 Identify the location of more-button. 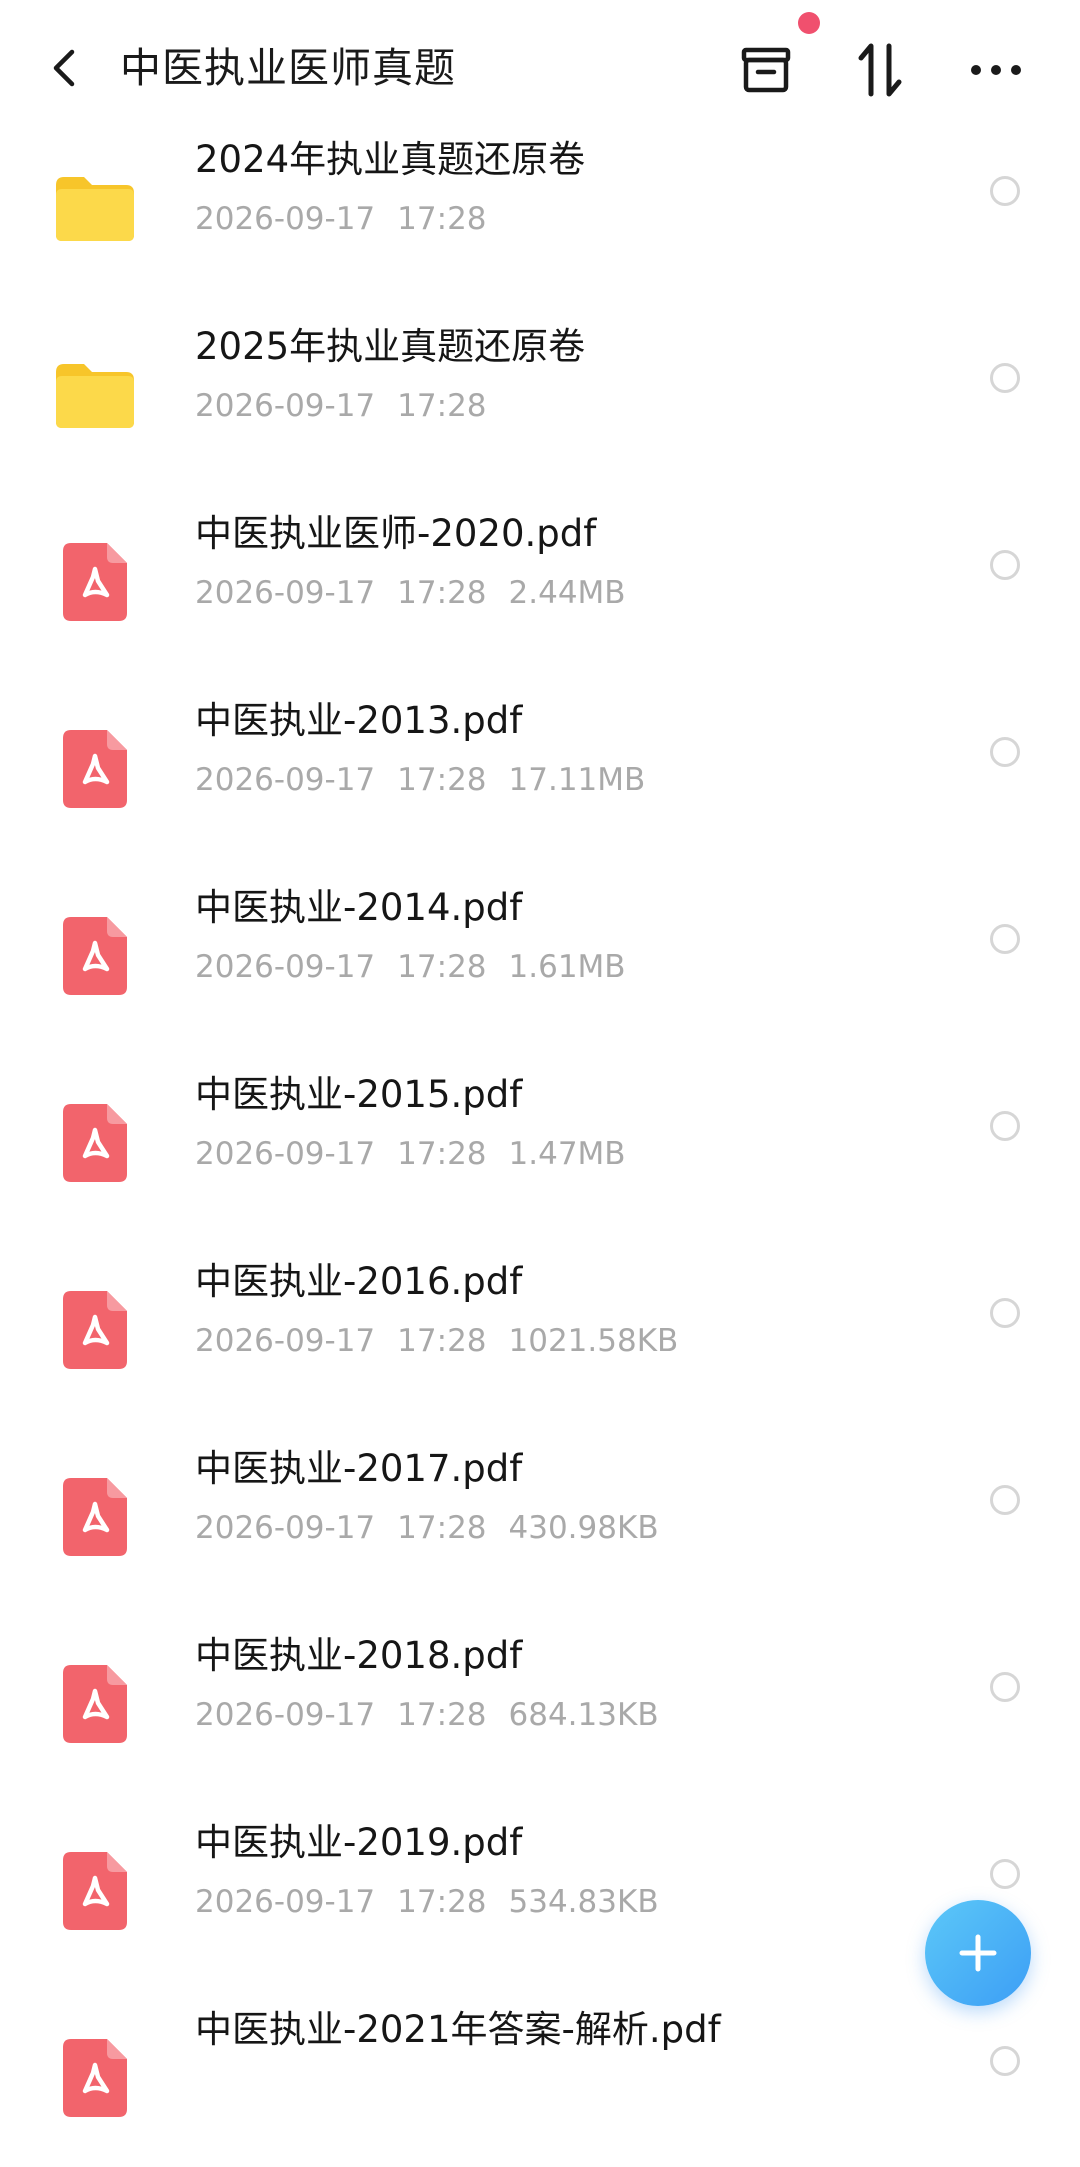
(996, 70).